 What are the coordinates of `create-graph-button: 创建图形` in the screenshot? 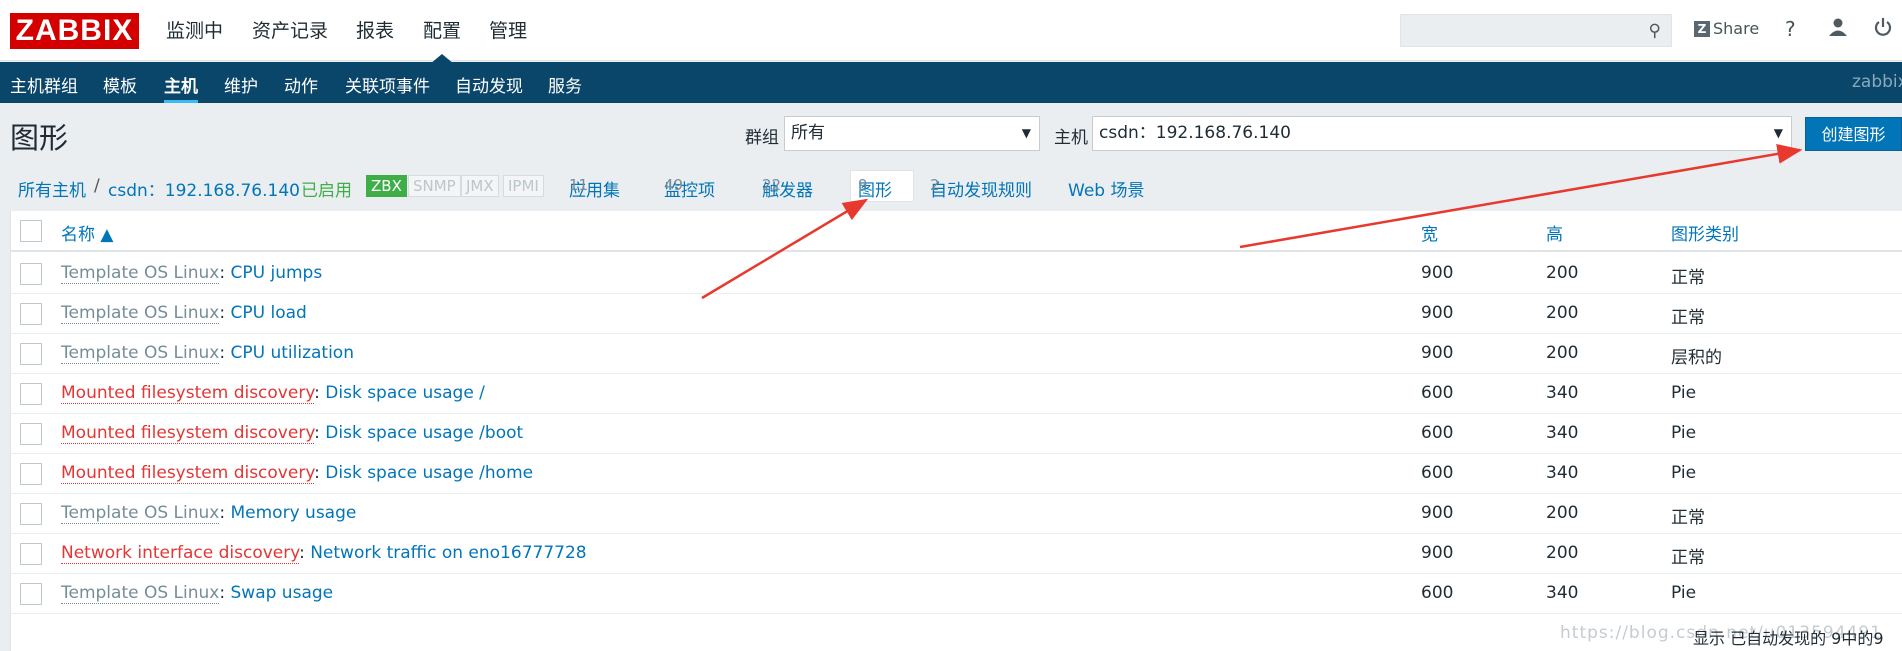 It's located at (1853, 134).